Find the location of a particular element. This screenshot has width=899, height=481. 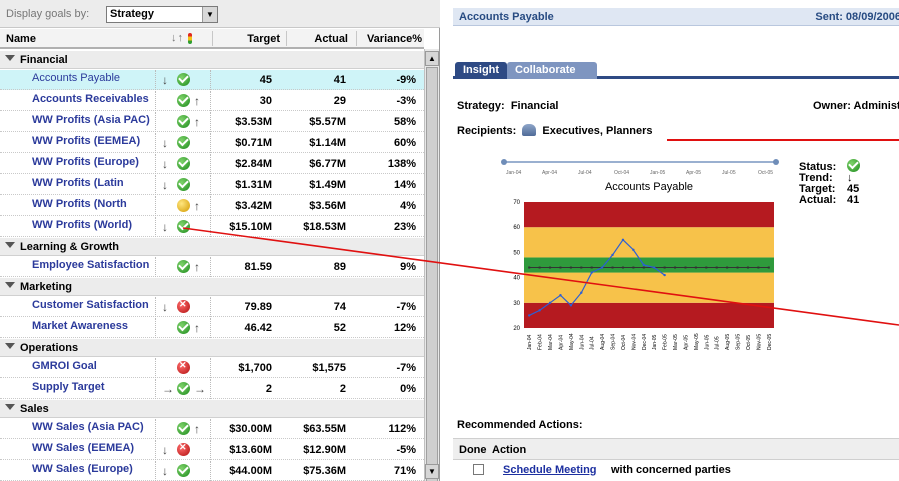

goal-row: WW Sales (Europe) ↓ $44.00M $75.36M 71% is located at coordinates (212, 471).